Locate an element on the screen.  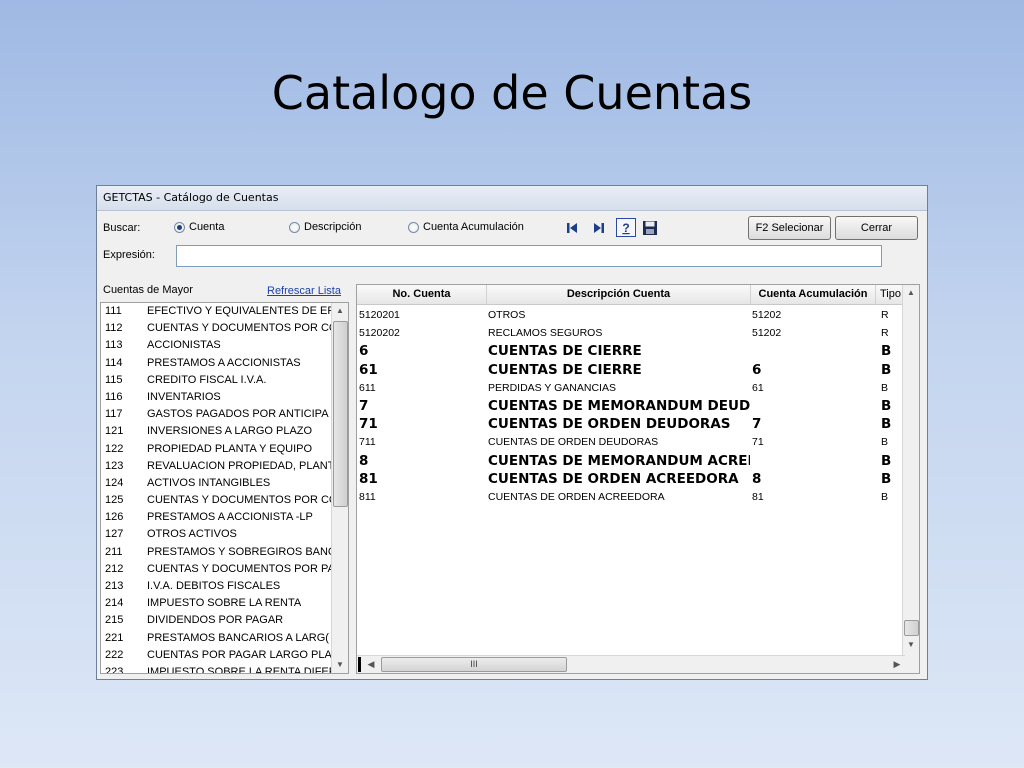
refresh-list-link: Refrescar Lista is located at coordinates (304, 291).